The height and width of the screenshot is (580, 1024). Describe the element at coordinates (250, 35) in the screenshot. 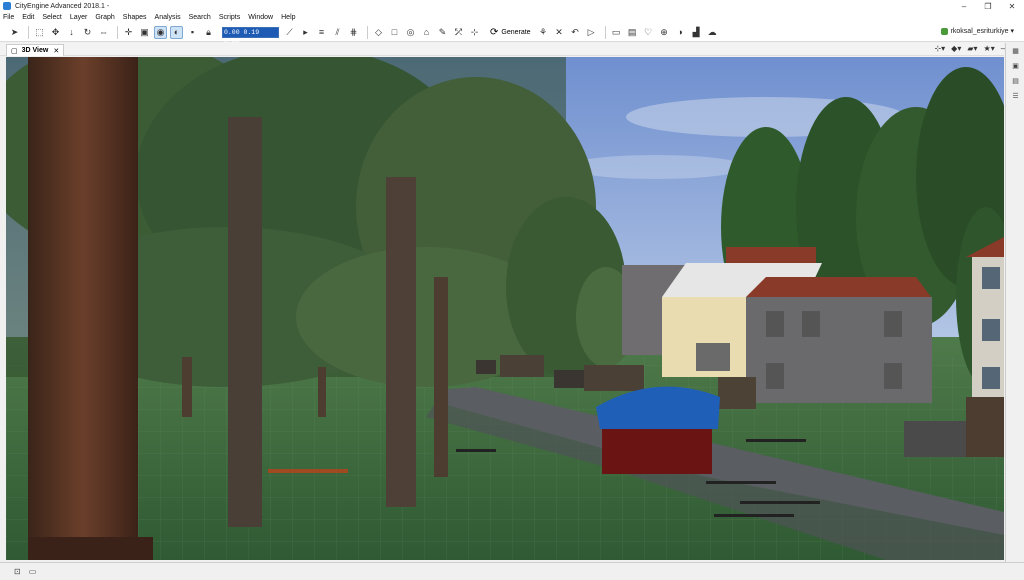

I see `coordinate-input: 0.00 0.19 0.00` at that location.